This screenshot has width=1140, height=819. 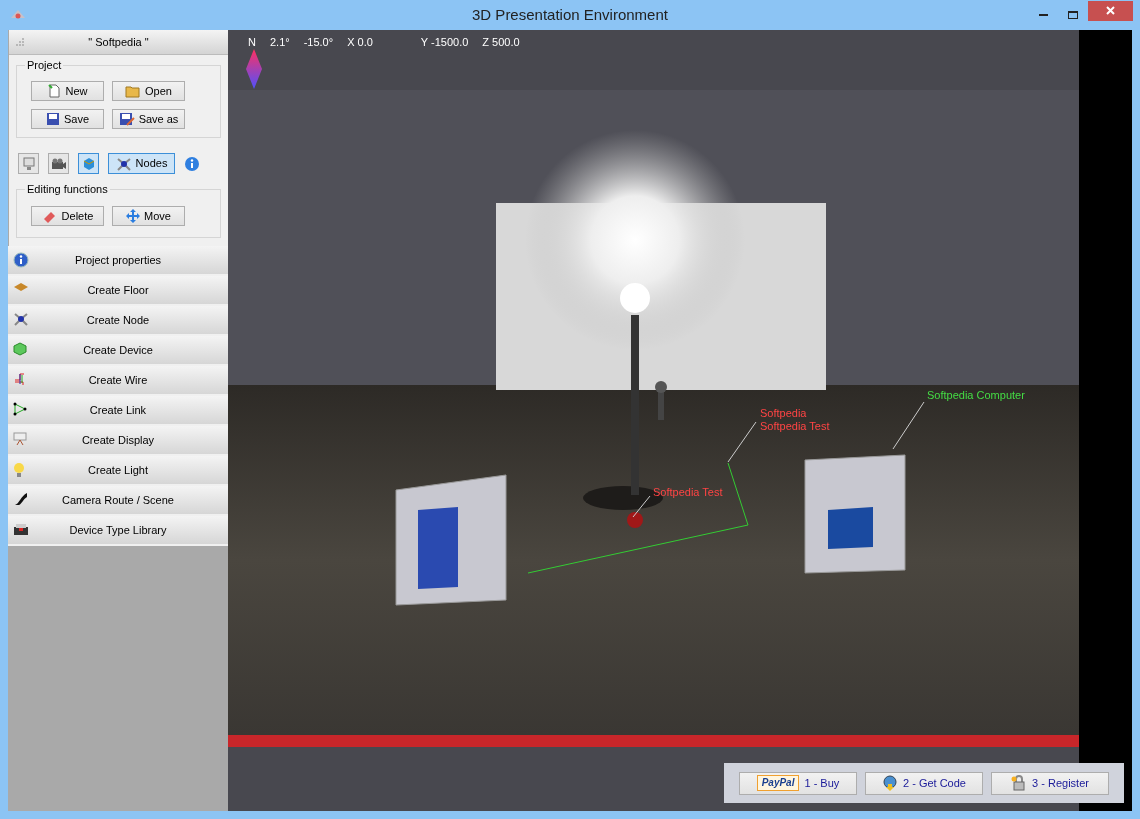 I want to click on close-icon, so click(x=1110, y=10).